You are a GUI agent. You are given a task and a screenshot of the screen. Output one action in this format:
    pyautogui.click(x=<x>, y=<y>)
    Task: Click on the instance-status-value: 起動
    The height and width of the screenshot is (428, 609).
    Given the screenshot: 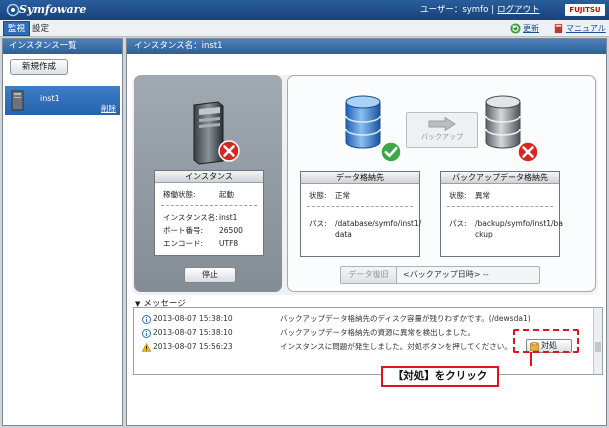 What is the action you would take?
    pyautogui.click(x=226, y=194)
    